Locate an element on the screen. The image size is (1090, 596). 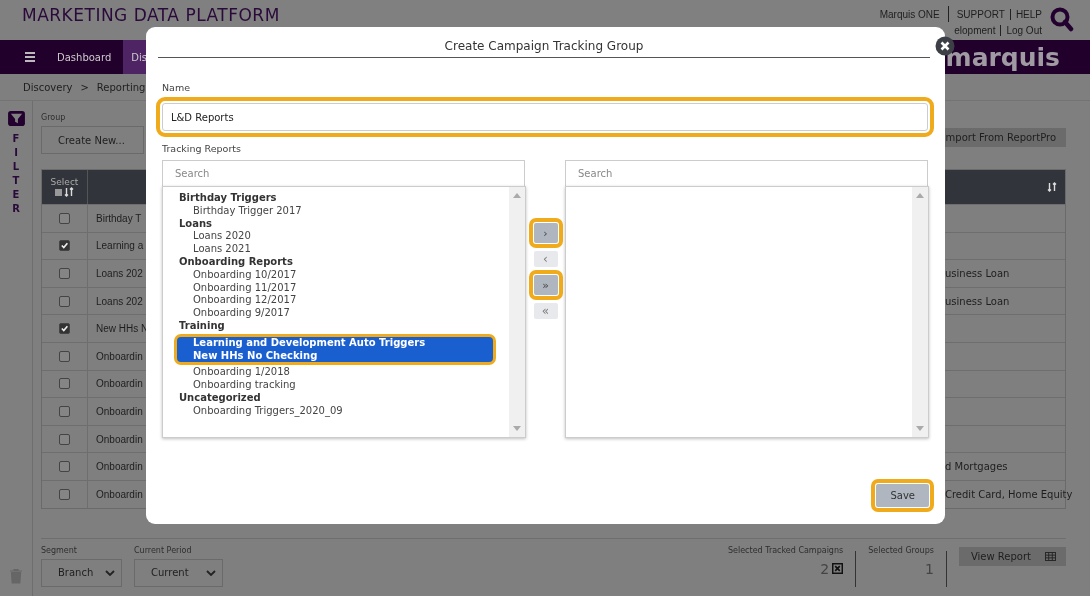
stat-label: Selected Tracked Campaigns is located at coordinates (785, 550).